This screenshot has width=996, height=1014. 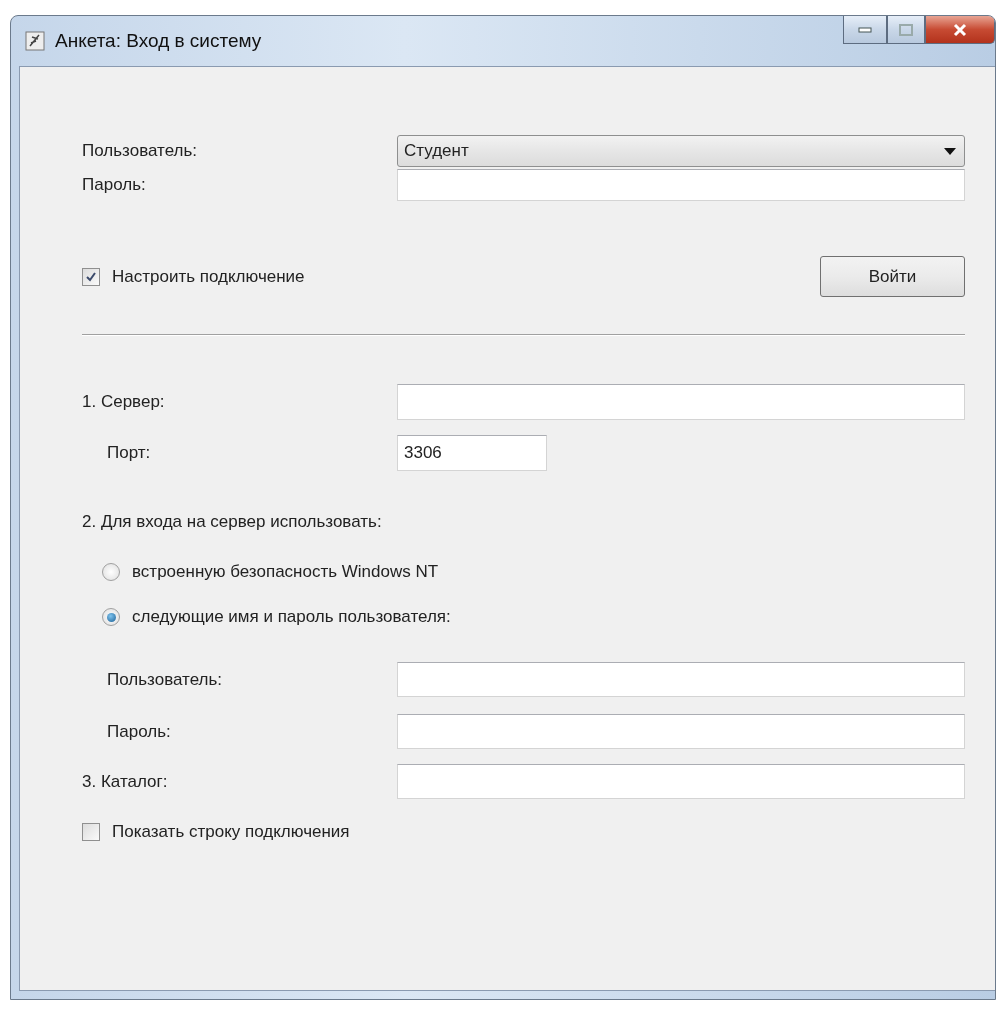 I want to click on field-label: 1. Сервер:, so click(x=123, y=402).